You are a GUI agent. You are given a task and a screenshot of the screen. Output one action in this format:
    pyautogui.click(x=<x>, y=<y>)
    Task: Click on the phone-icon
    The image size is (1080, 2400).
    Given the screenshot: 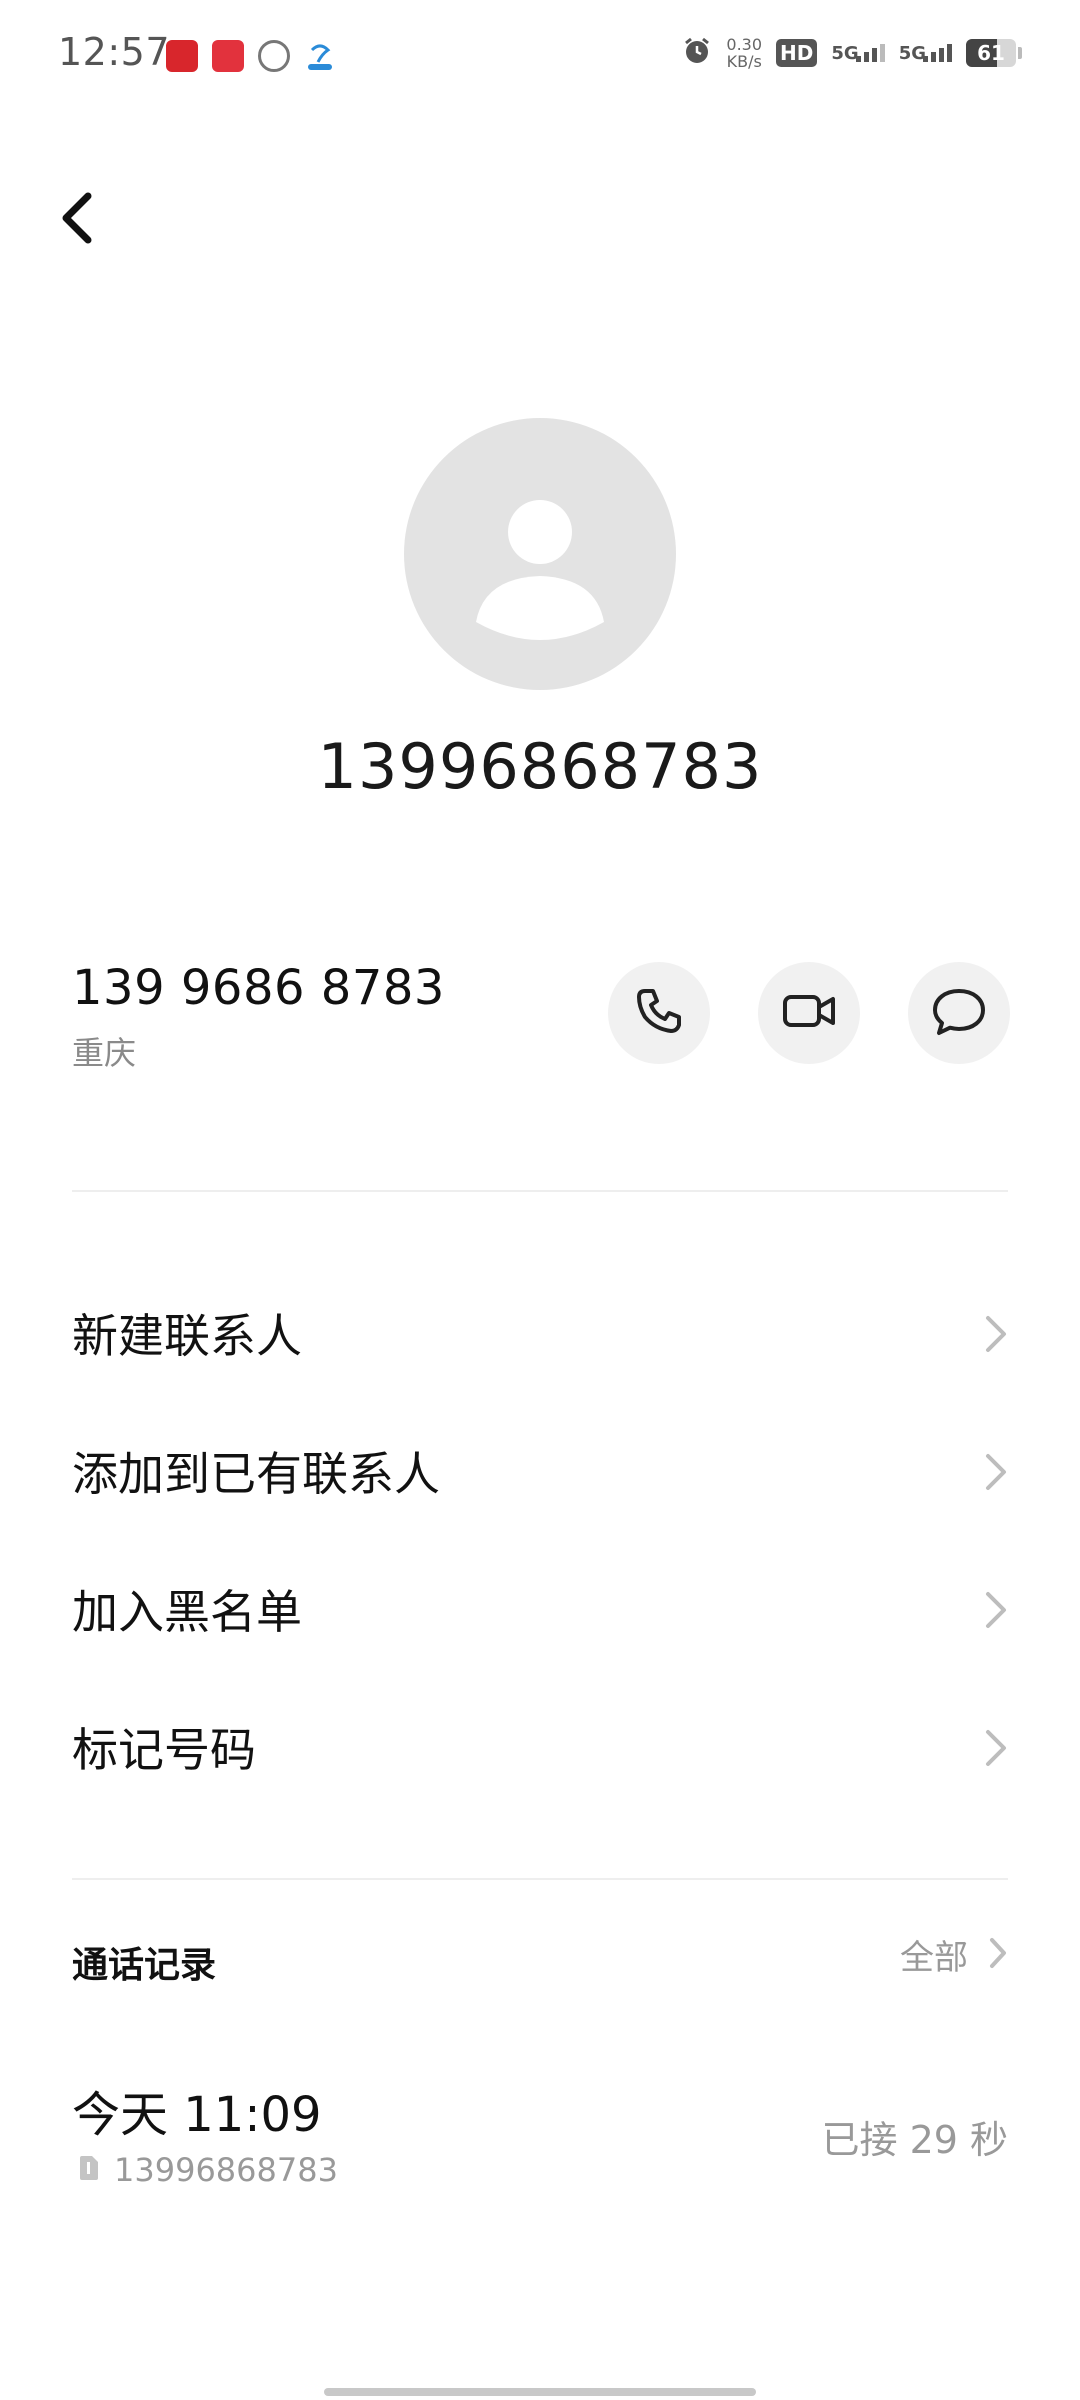 What is the action you would take?
    pyautogui.click(x=659, y=1013)
    